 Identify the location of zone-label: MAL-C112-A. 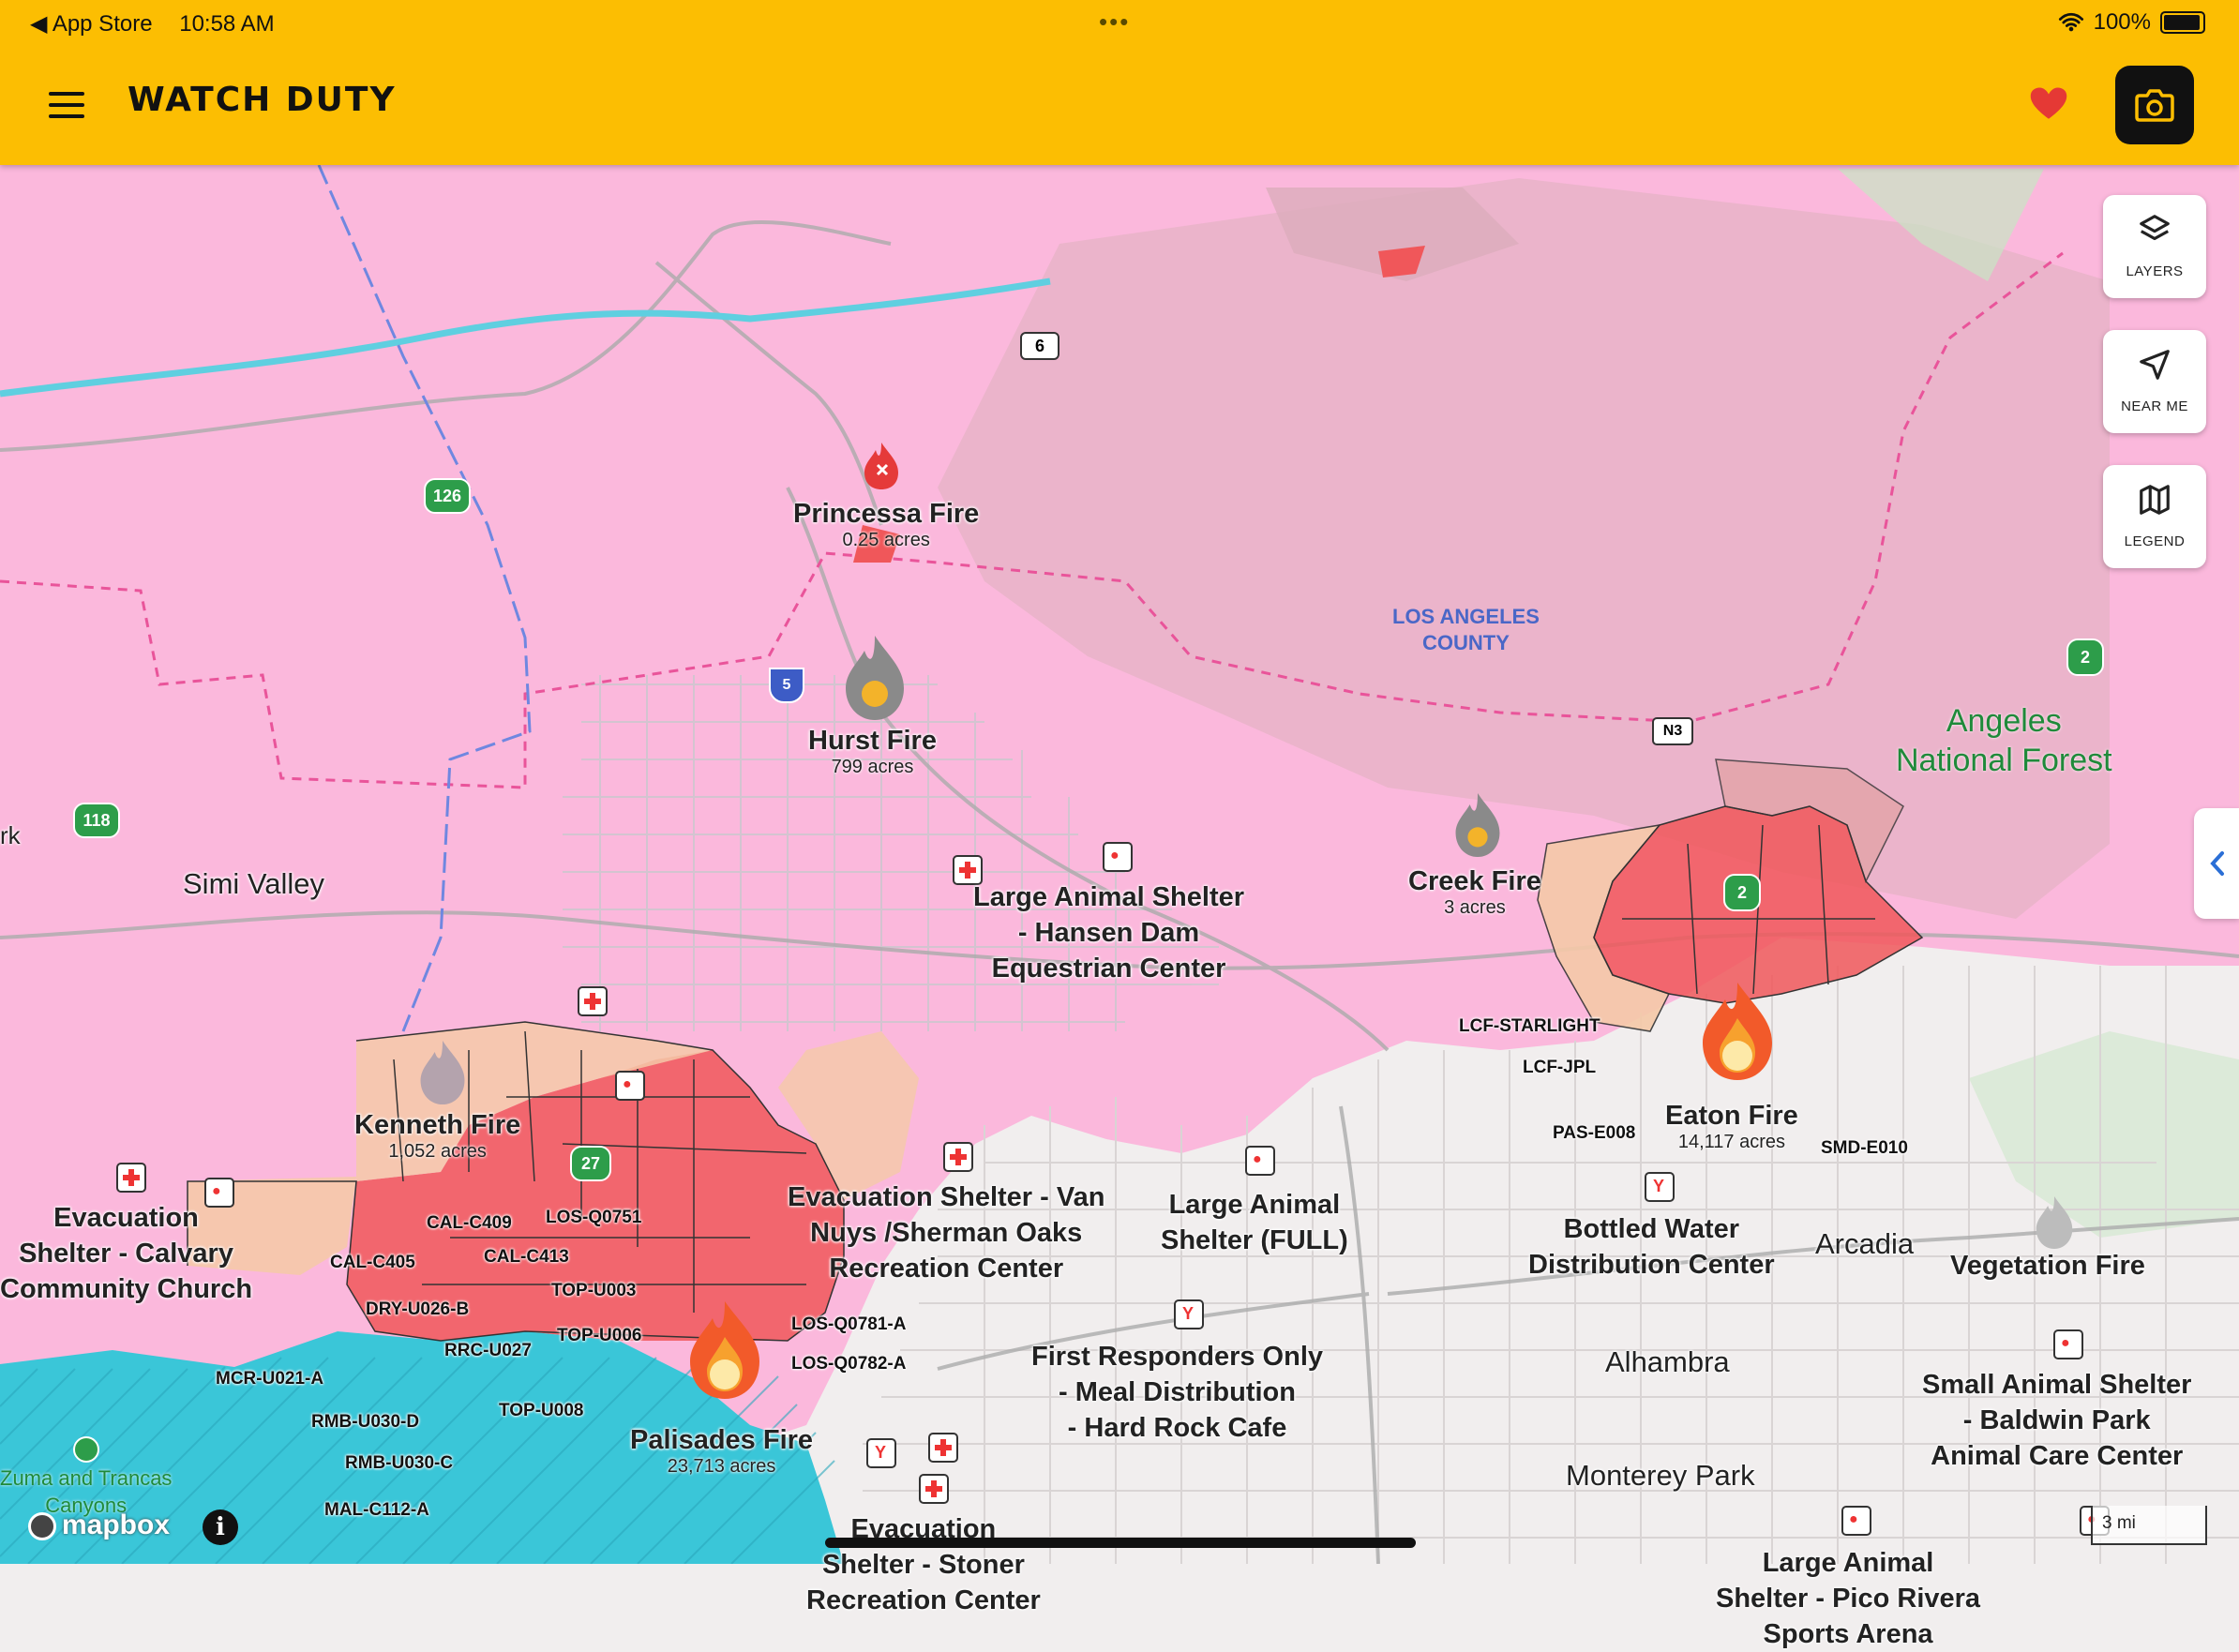
(376, 1510).